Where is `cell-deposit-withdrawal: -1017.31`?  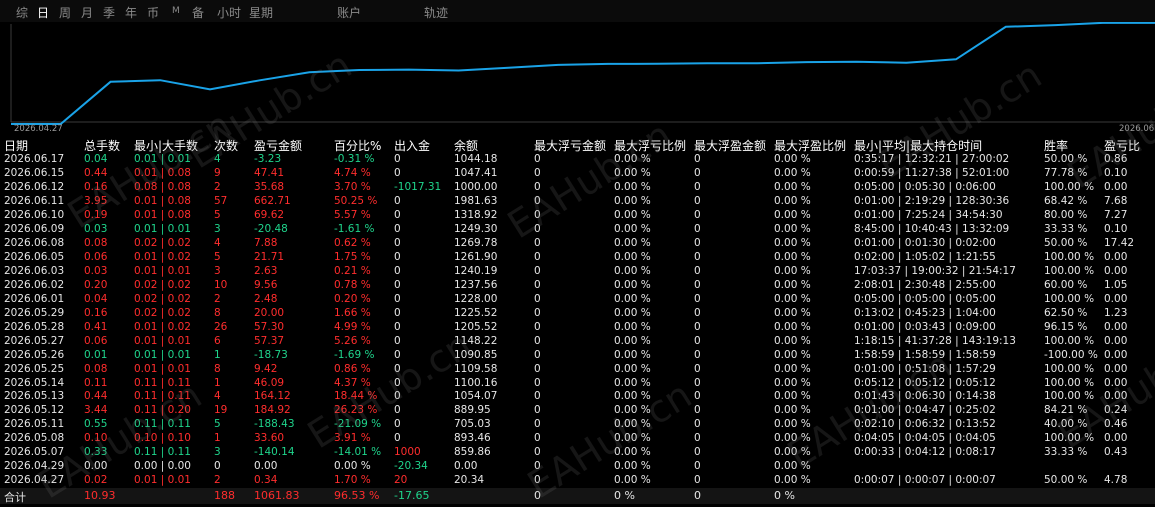
cell-deposit-withdrawal: -1017.31 is located at coordinates (418, 186).